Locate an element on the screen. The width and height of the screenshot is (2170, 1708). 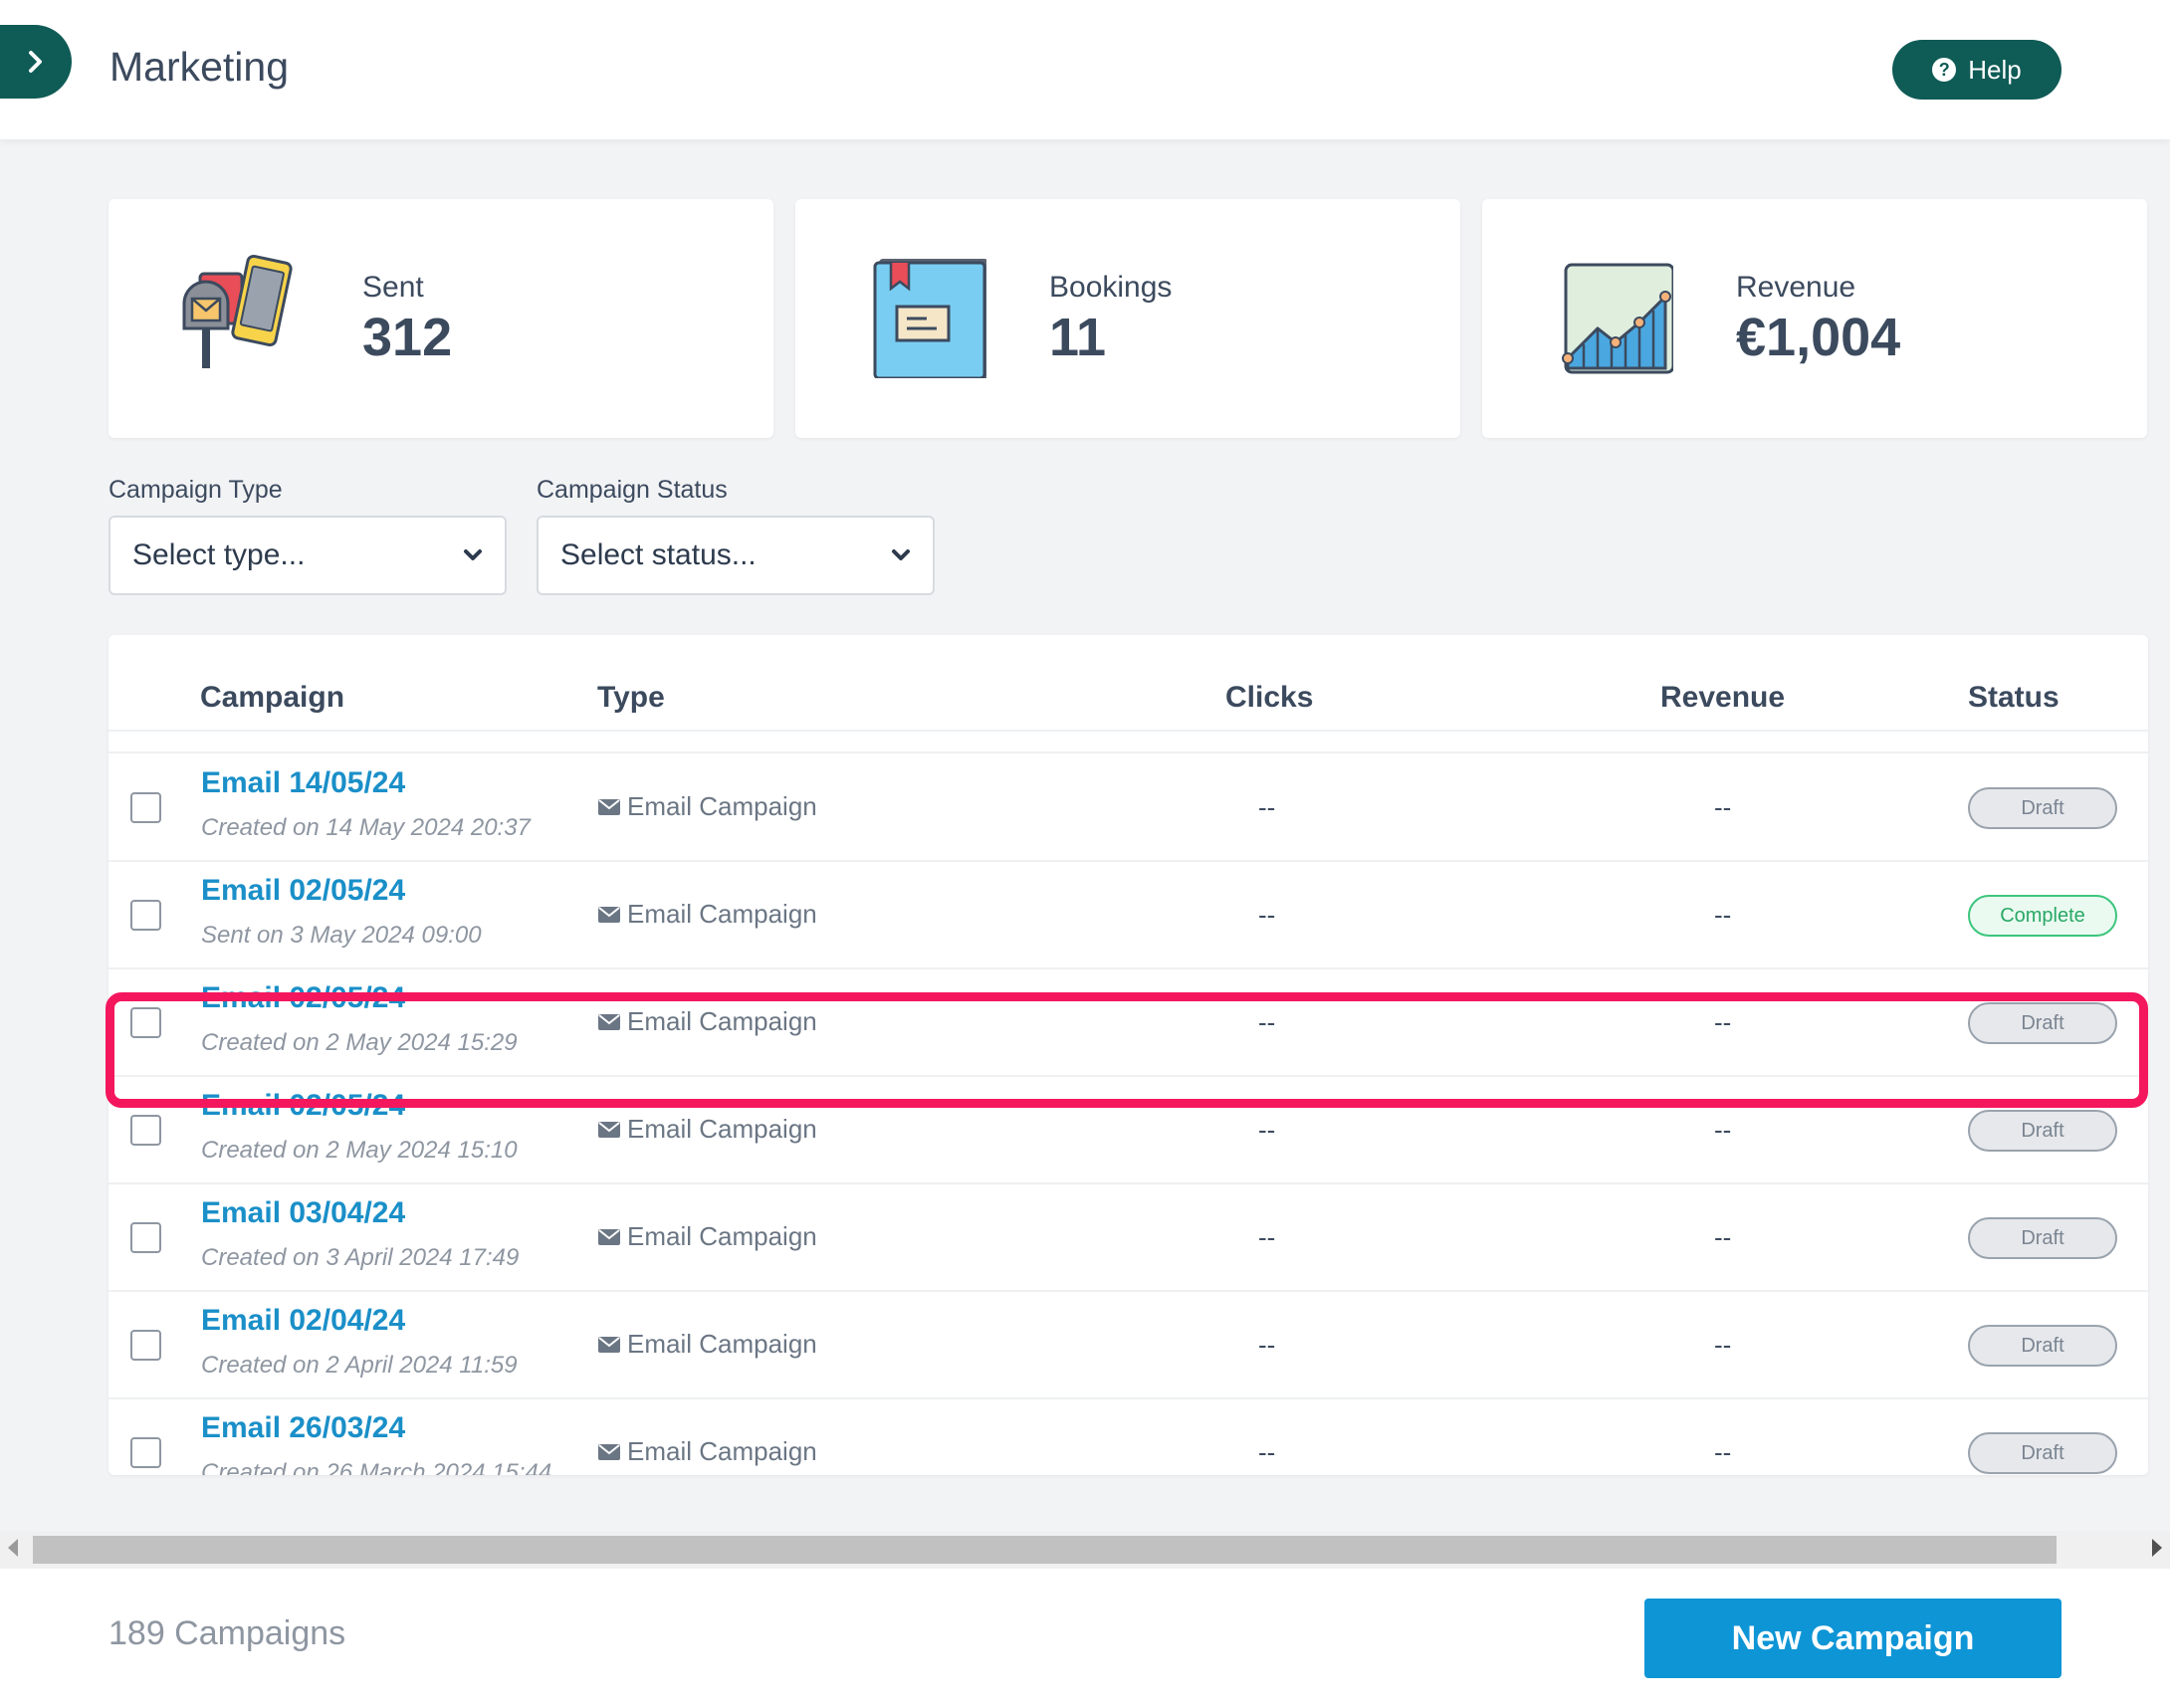
revenue-chart-icon is located at coordinates (1618, 318).